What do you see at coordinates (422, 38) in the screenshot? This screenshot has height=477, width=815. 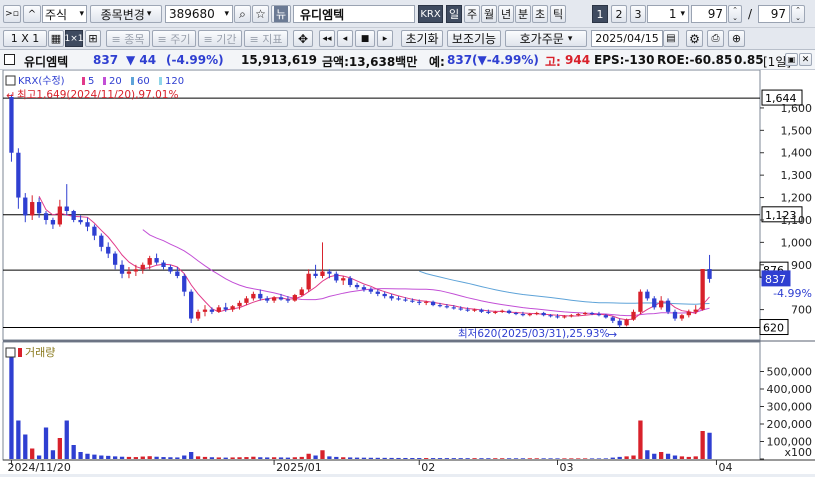 I see `reset-button: 초기화` at bounding box center [422, 38].